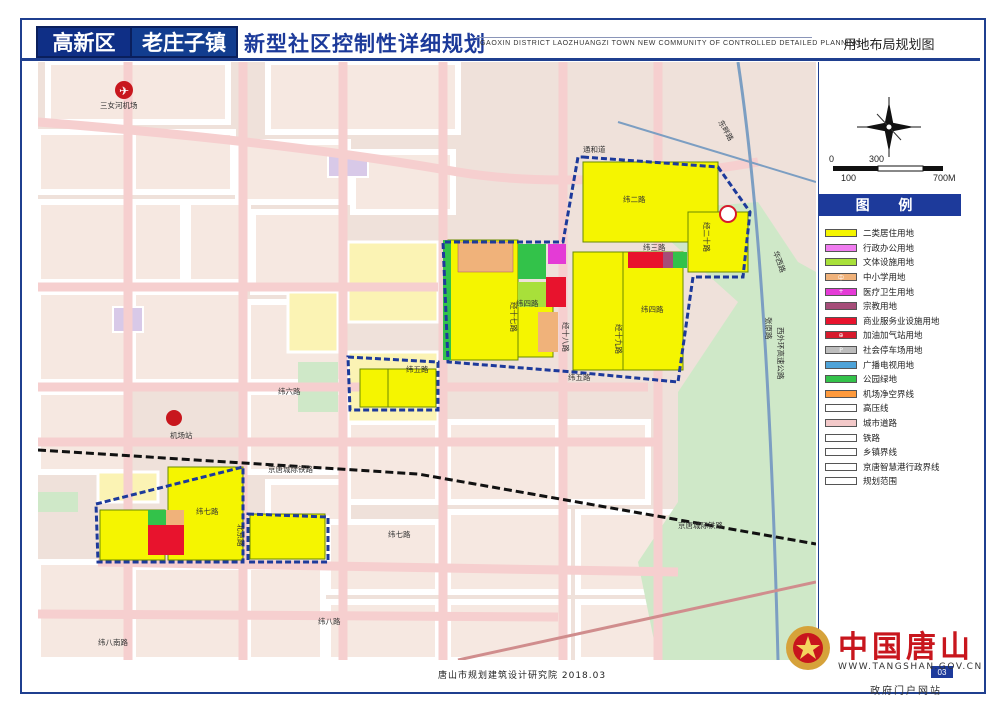 Image resolution: width=1000 pixels, height=707 pixels. Describe the element at coordinates (880, 453) in the screenshot. I see `legend-label: 乡镇界线` at that location.